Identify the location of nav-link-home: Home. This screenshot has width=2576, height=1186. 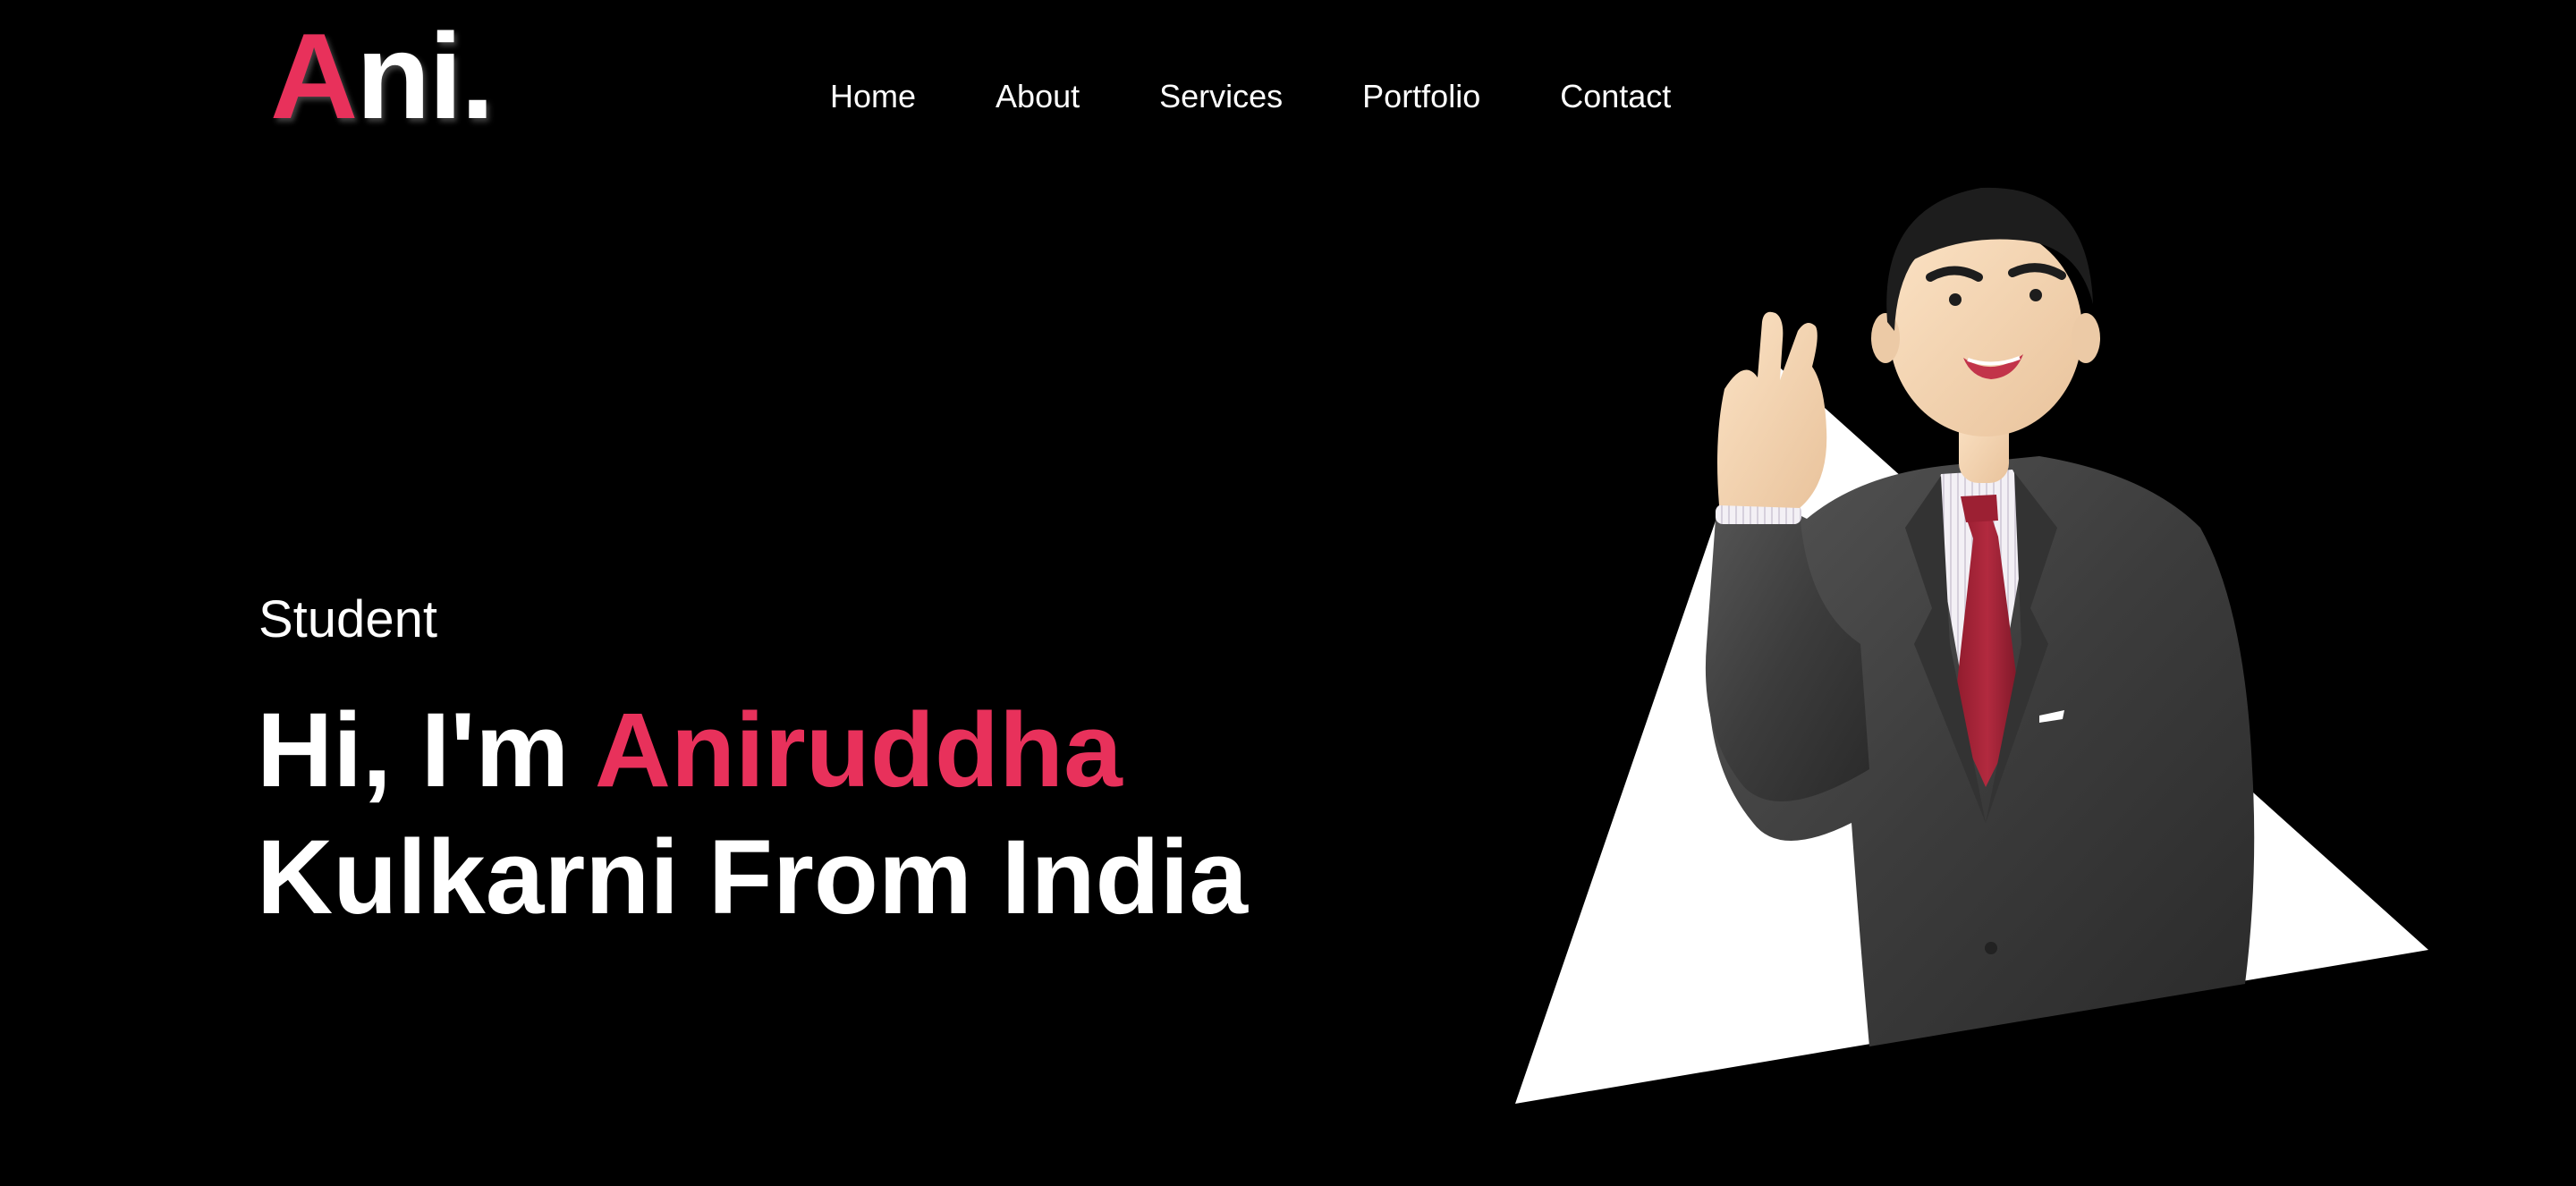
(873, 96).